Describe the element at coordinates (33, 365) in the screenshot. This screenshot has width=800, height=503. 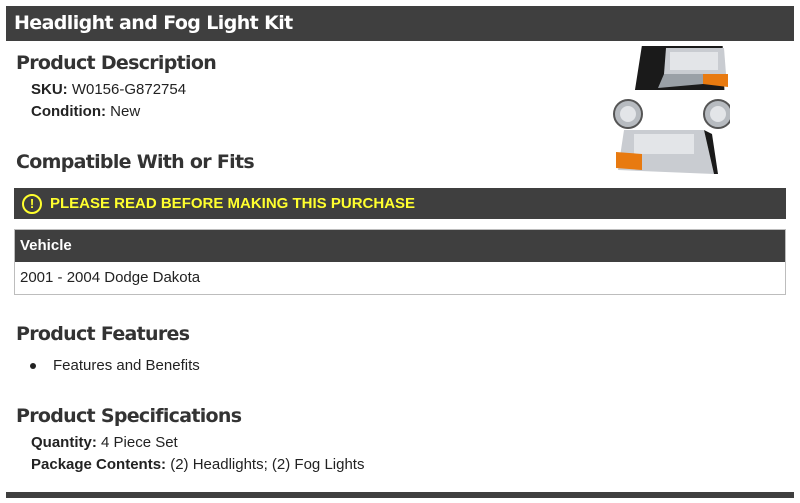
I see `bullet-icon` at that location.